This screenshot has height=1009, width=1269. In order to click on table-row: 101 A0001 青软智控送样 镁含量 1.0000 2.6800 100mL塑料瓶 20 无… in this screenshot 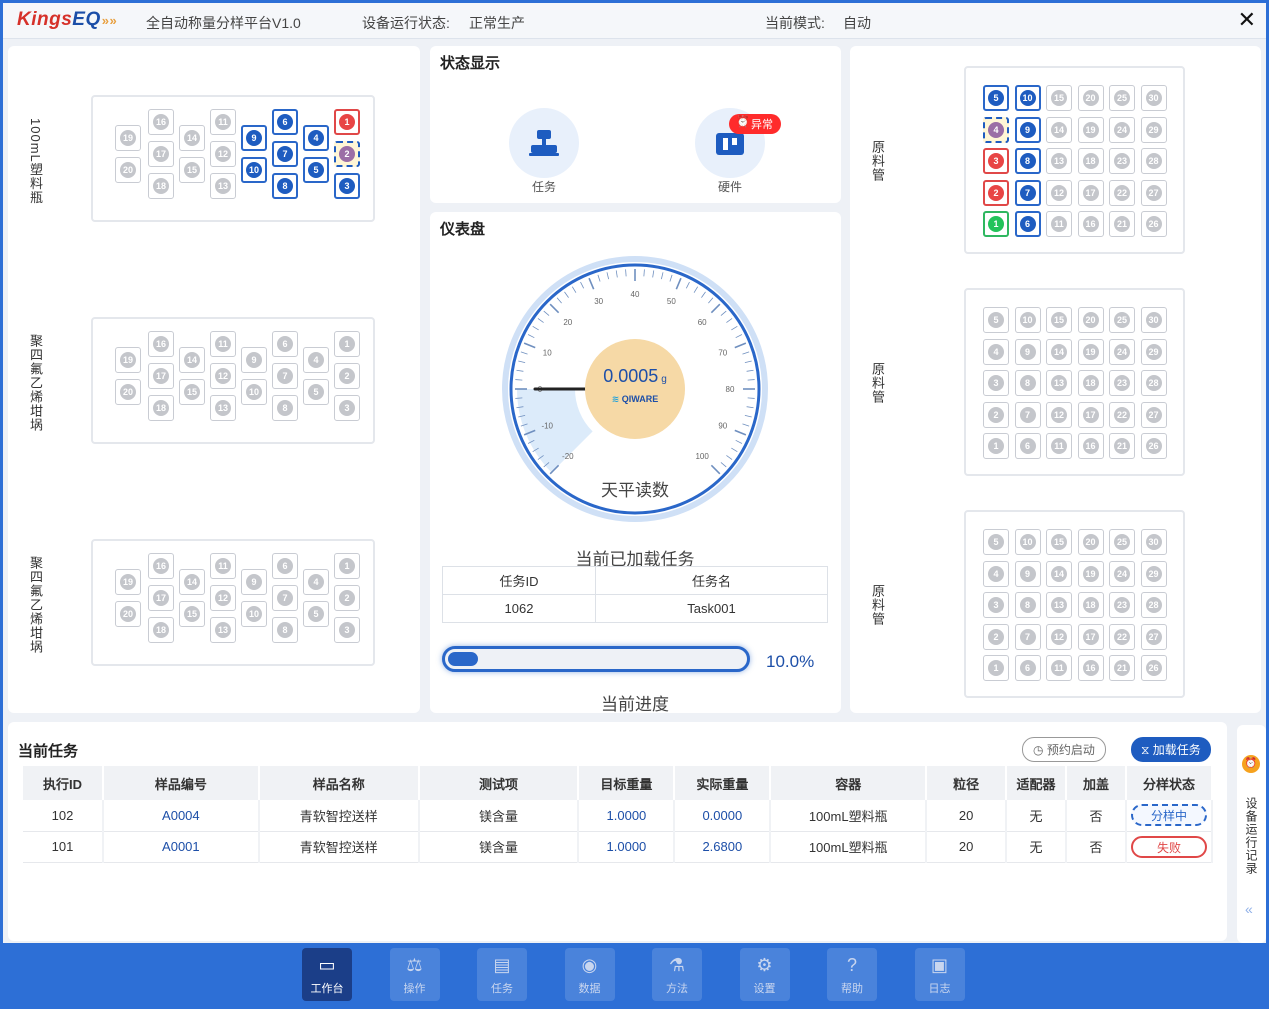, I will do `click(618, 847)`.